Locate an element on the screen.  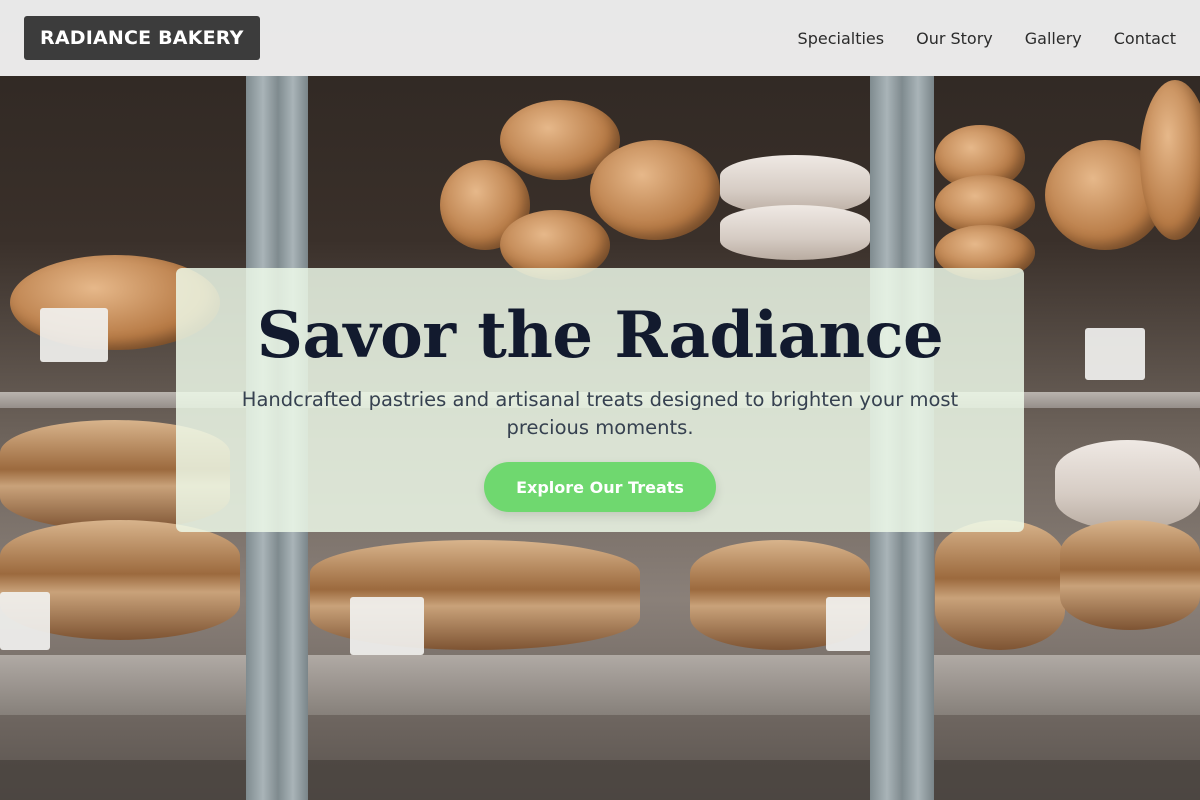
nav-link-gallery: Gallery is located at coordinates (1053, 38).